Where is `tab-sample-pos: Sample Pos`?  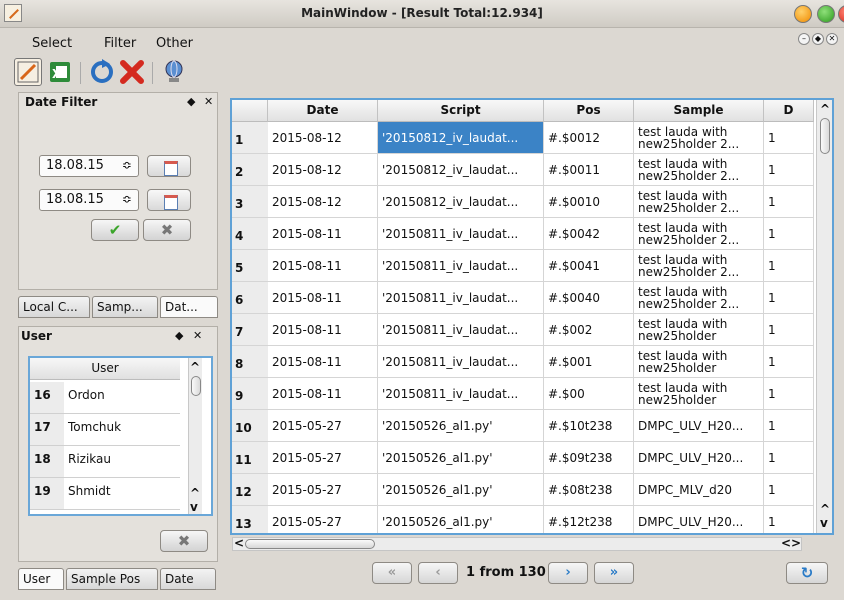 tab-sample-pos: Sample Pos is located at coordinates (112, 579).